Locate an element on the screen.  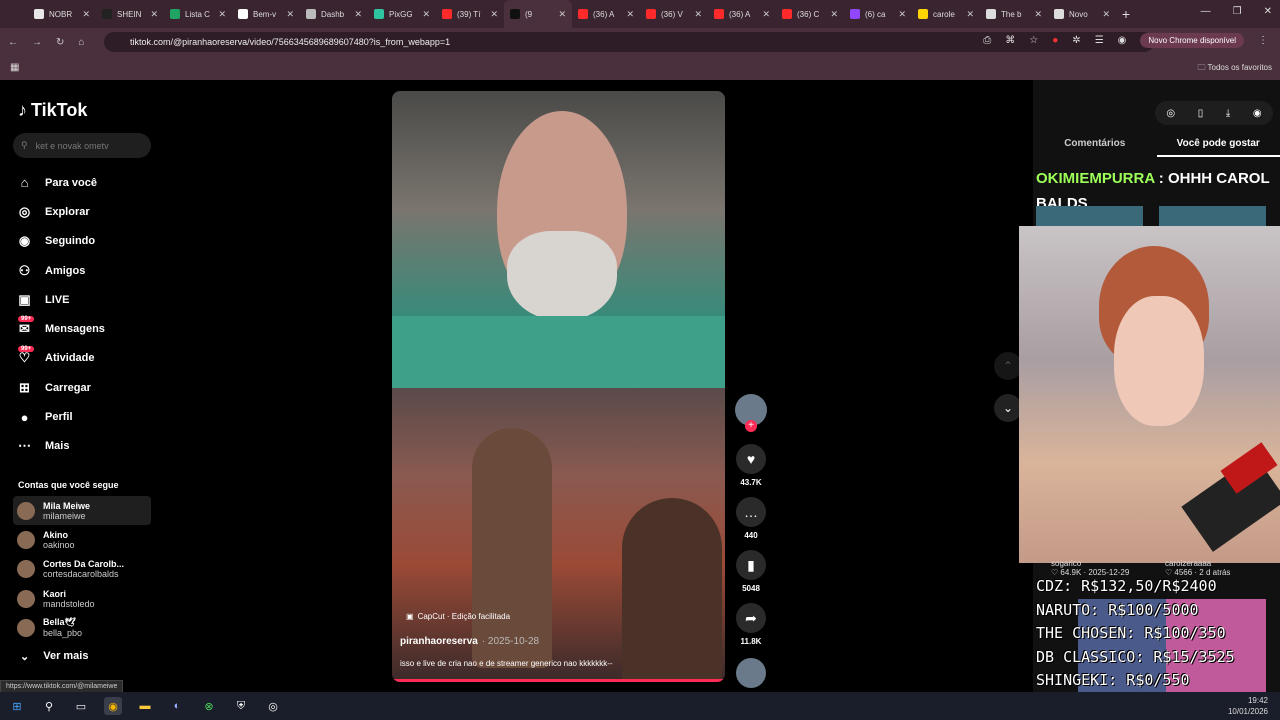
sidebar-item-para-voc-: ⌂ Para você is located at coordinates (60, 182).